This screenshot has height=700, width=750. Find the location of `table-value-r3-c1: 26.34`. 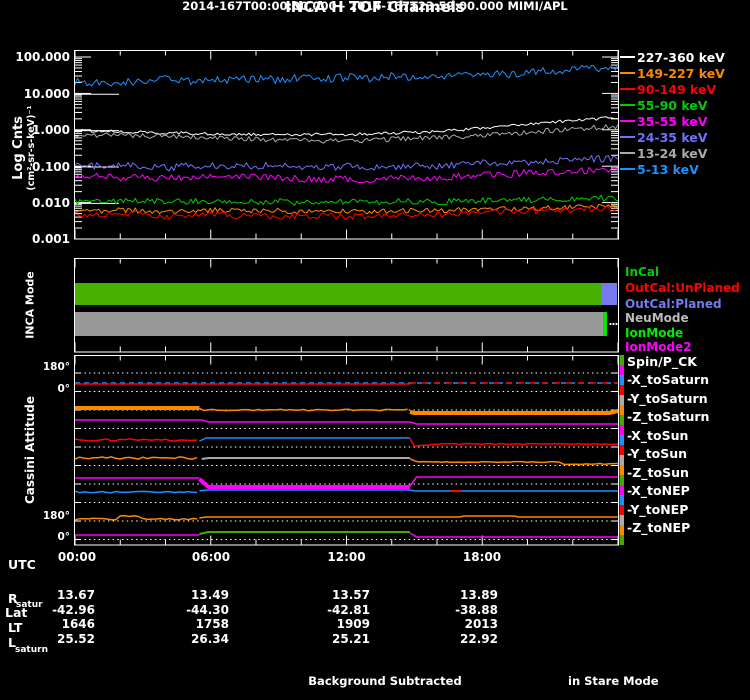

table-value-r3-c1: 26.34 is located at coordinates (210, 639).